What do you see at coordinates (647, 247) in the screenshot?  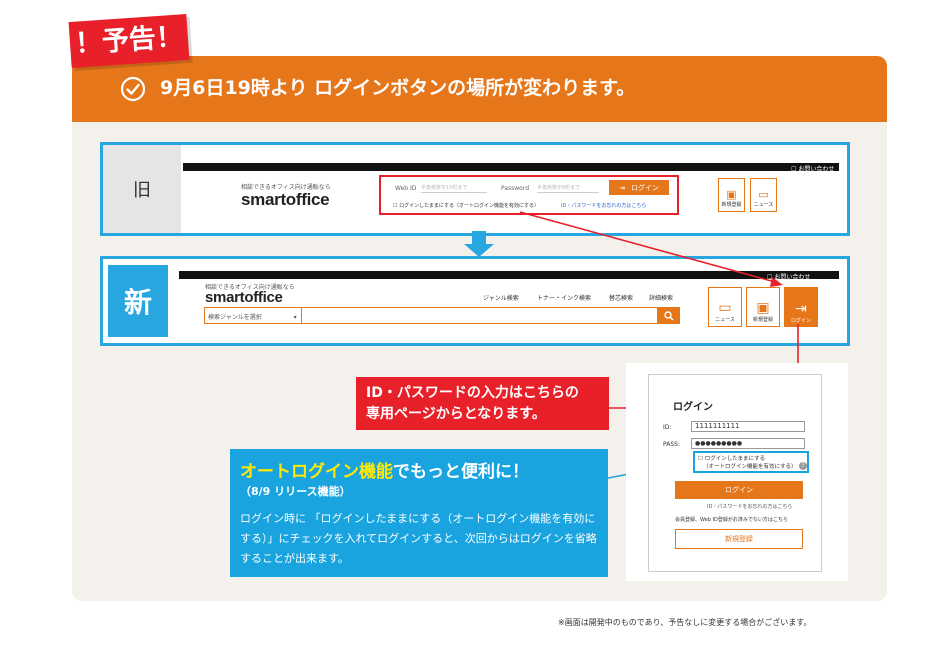 I see `red-connector-line` at bounding box center [647, 247].